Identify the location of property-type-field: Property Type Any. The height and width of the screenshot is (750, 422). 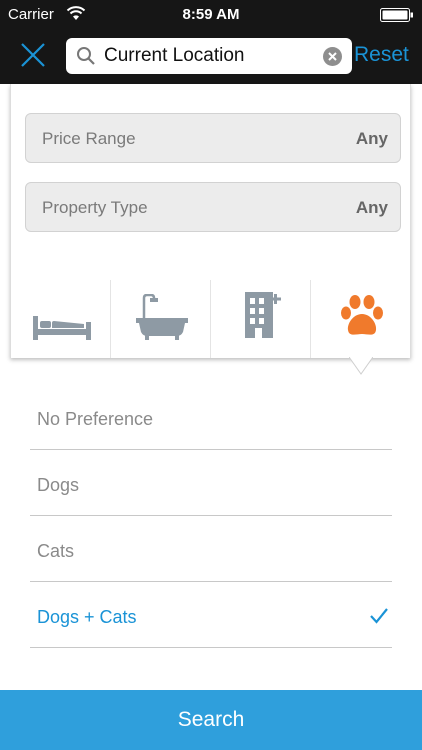
(213, 207).